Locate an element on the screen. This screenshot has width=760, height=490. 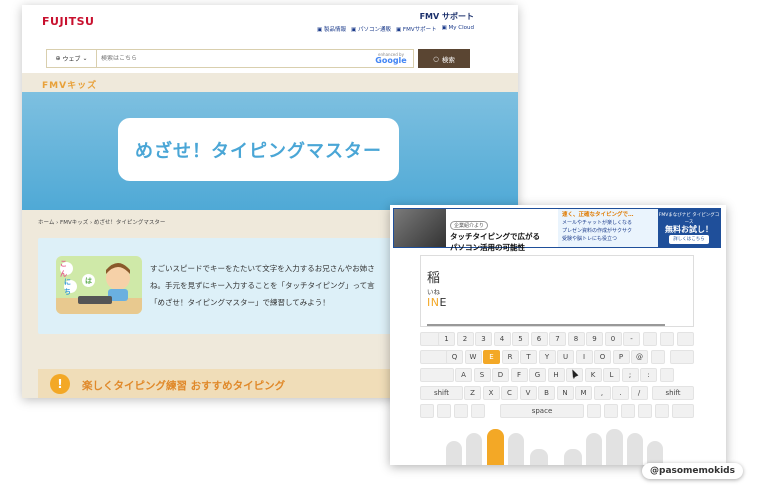
search-input is located at coordinates (233, 58).